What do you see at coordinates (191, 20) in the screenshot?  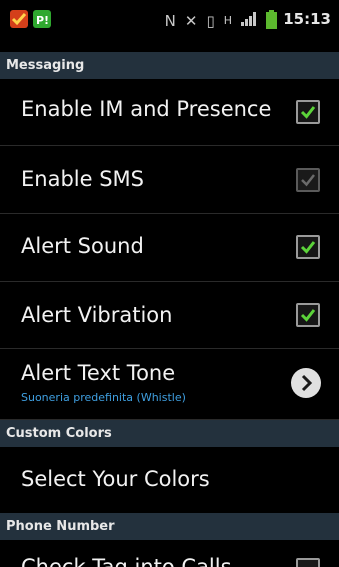 I see `mute-icon: ✕` at bounding box center [191, 20].